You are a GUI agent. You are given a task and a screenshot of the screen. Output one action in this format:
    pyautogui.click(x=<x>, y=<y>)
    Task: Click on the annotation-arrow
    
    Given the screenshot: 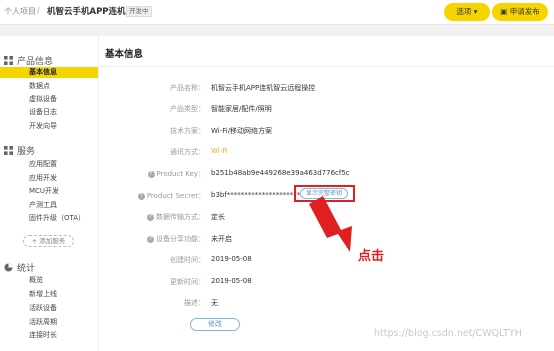 What is the action you would take?
    pyautogui.click(x=330, y=224)
    